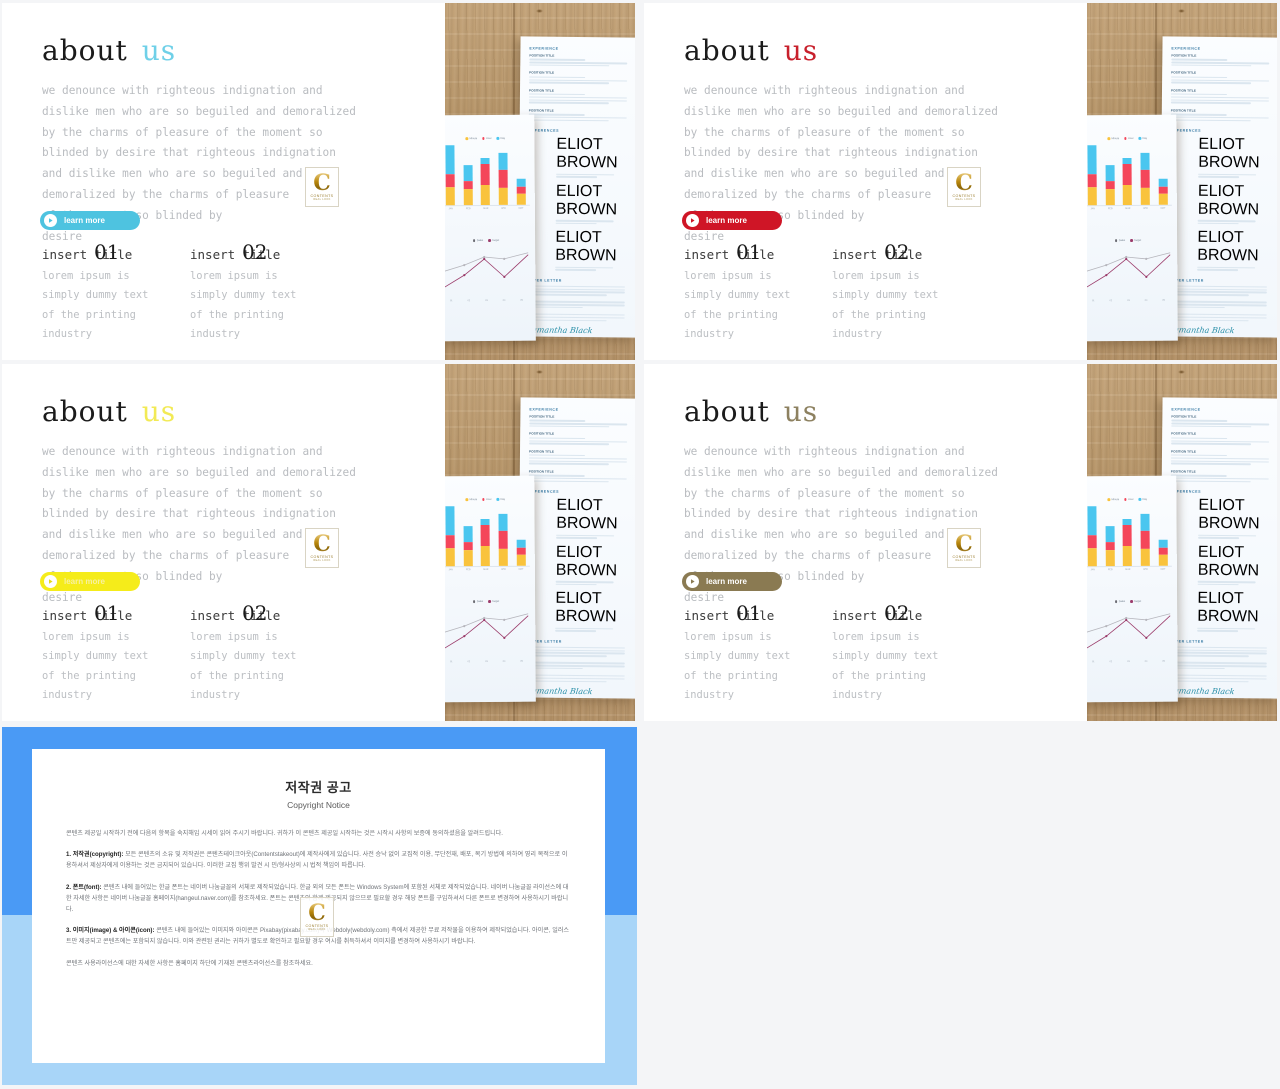 Image resolution: width=1280 pixels, height=1089 pixels. I want to click on feature-body-line: of the printing, so click(731, 314).